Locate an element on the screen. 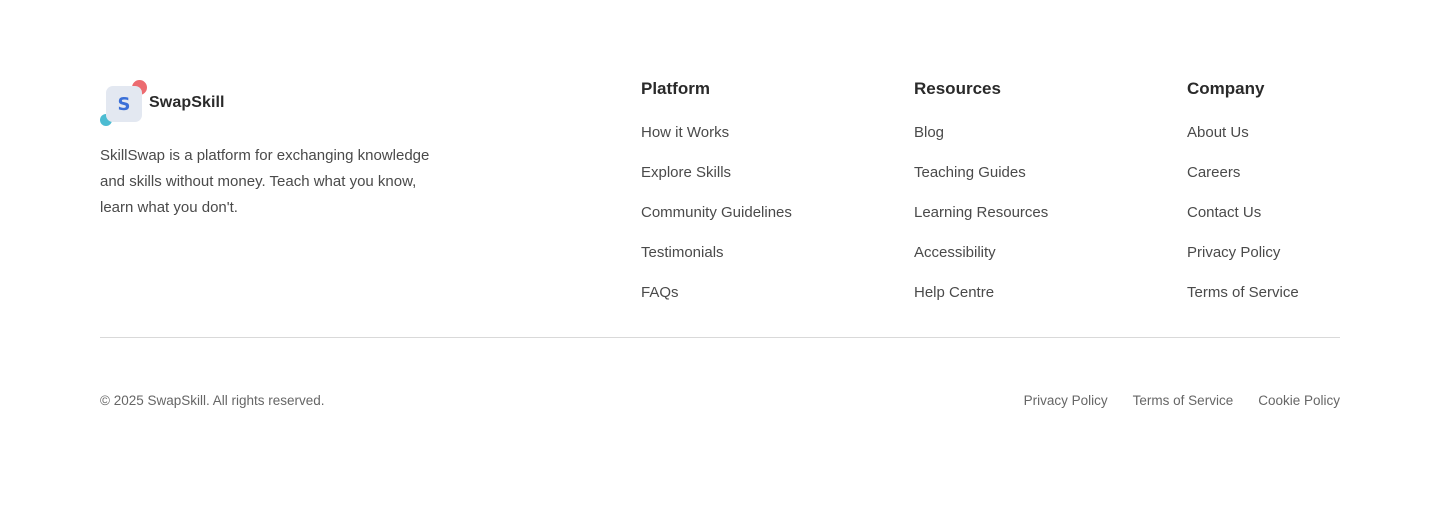 Image resolution: width=1440 pixels, height=508 pixels. footer-link-testimonials: Testimonials is located at coordinates (716, 259).